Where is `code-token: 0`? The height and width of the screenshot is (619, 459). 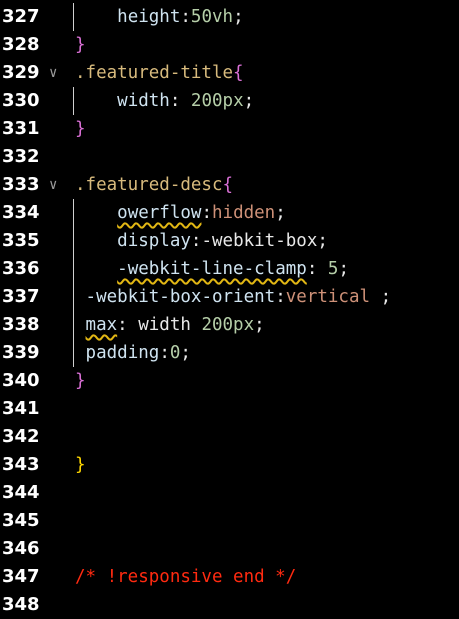 code-token: 0 is located at coordinates (175, 353).